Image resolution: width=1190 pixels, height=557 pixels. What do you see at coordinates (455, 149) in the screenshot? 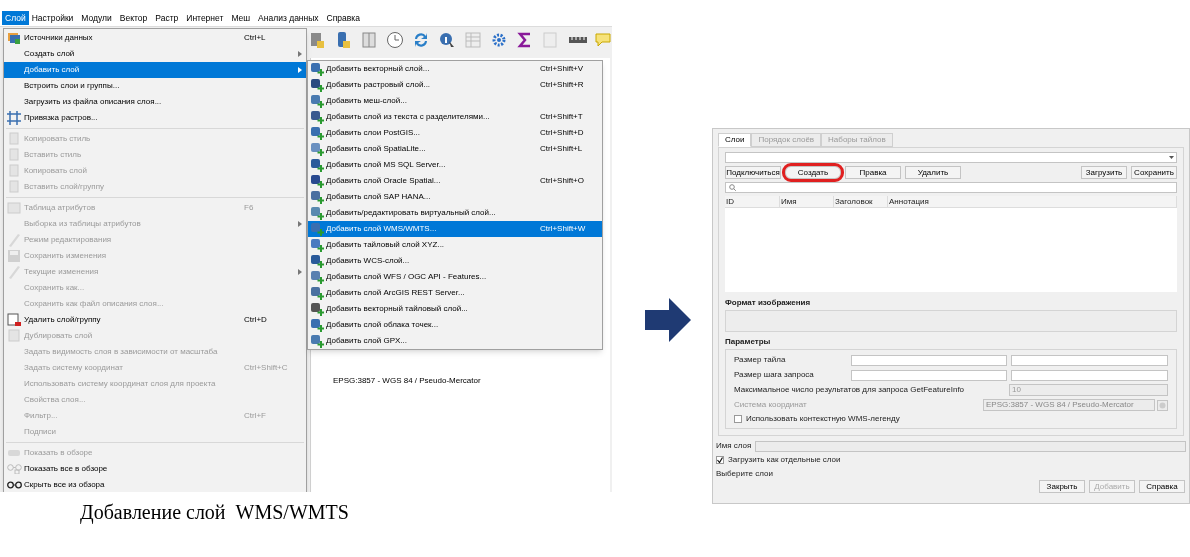
I see `menu-item: Добавить слой SpatiaLite... Ctrl+Shift+L` at bounding box center [455, 149].